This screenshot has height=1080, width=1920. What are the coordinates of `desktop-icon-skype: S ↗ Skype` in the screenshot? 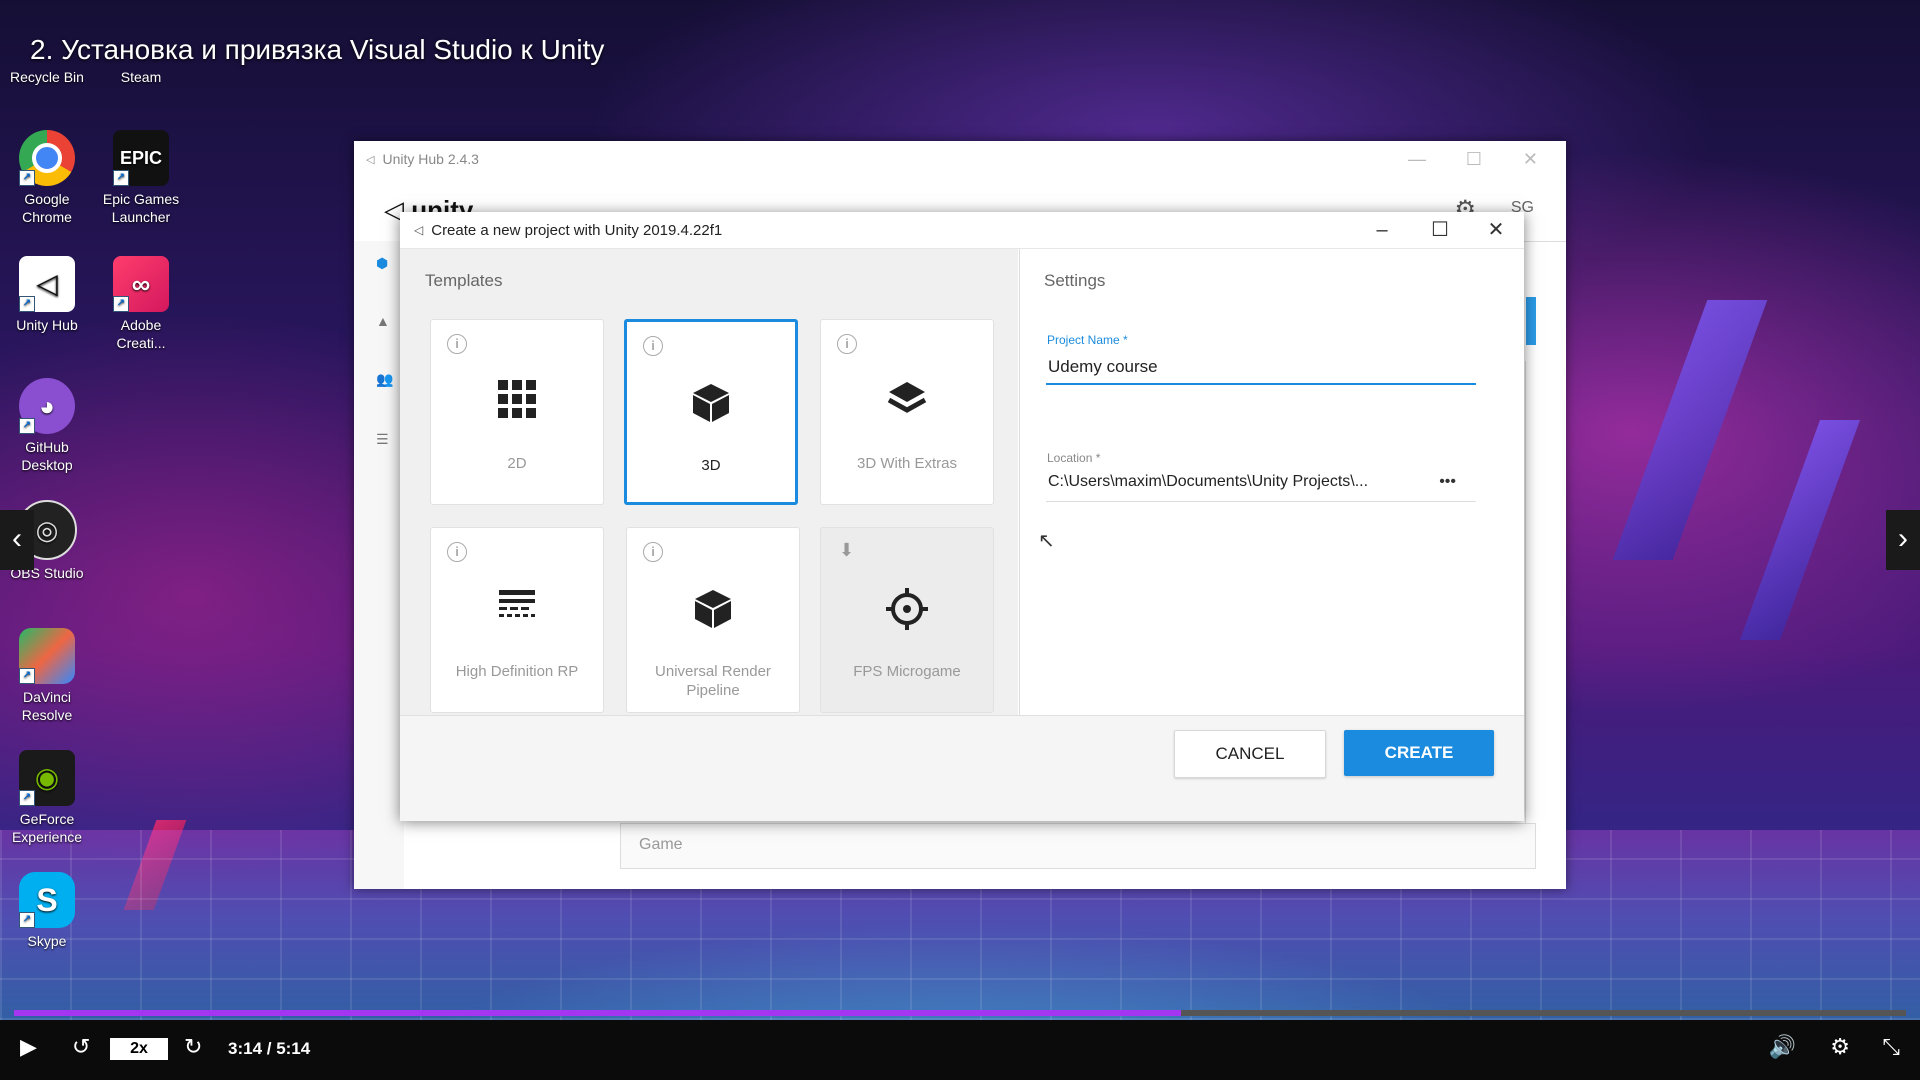 It's located at (47, 911).